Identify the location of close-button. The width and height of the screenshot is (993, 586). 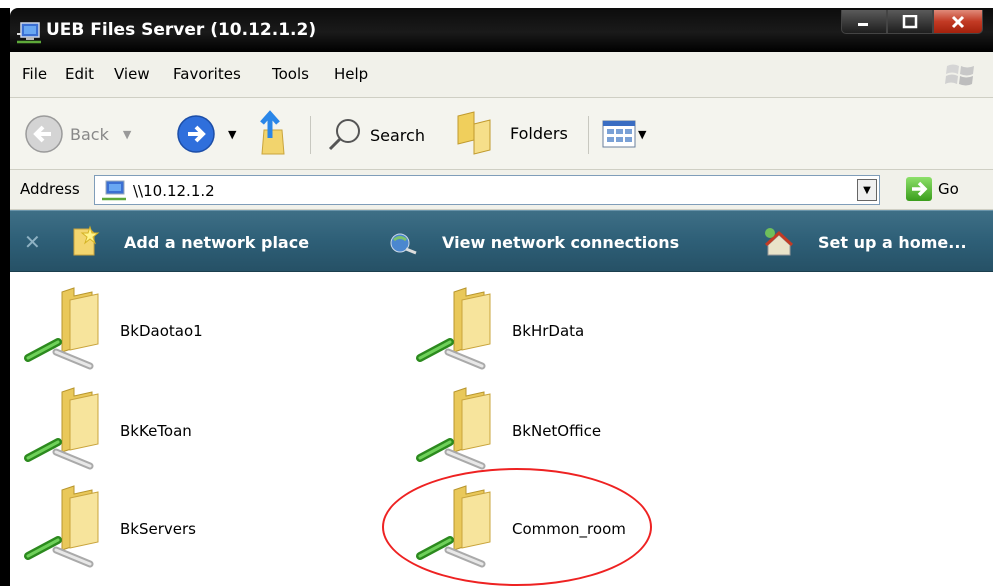
(958, 22).